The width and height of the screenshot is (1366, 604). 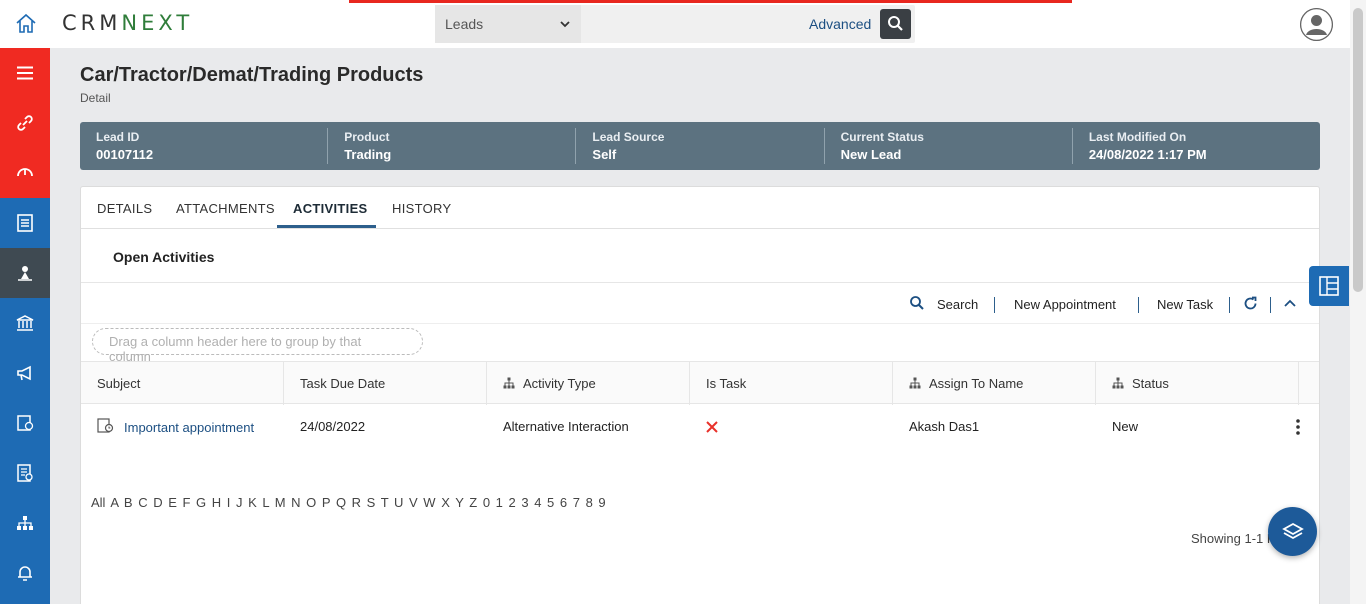 What do you see at coordinates (25, 373) in the screenshot?
I see `megaphone-icon` at bounding box center [25, 373].